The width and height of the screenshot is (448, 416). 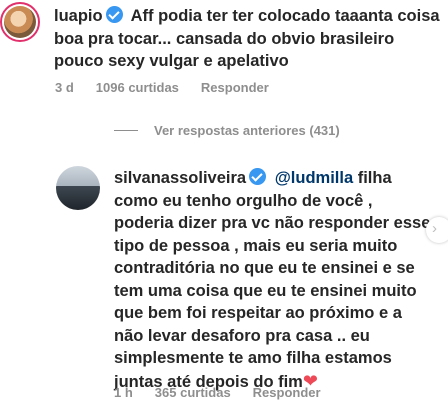 I want to click on likes-count-button: 365 curtidas, so click(x=193, y=392).